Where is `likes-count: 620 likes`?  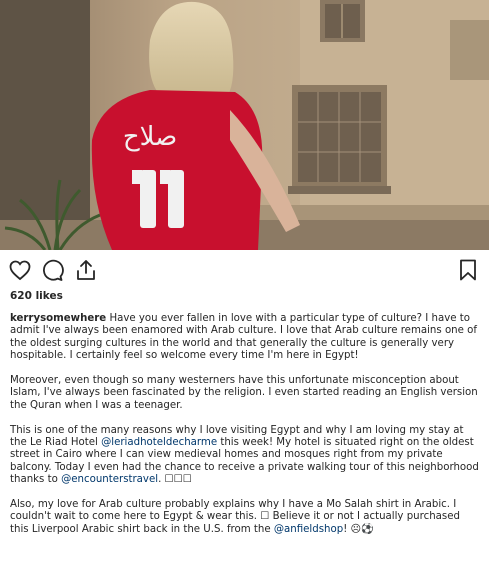 likes-count: 620 likes is located at coordinates (36, 296).